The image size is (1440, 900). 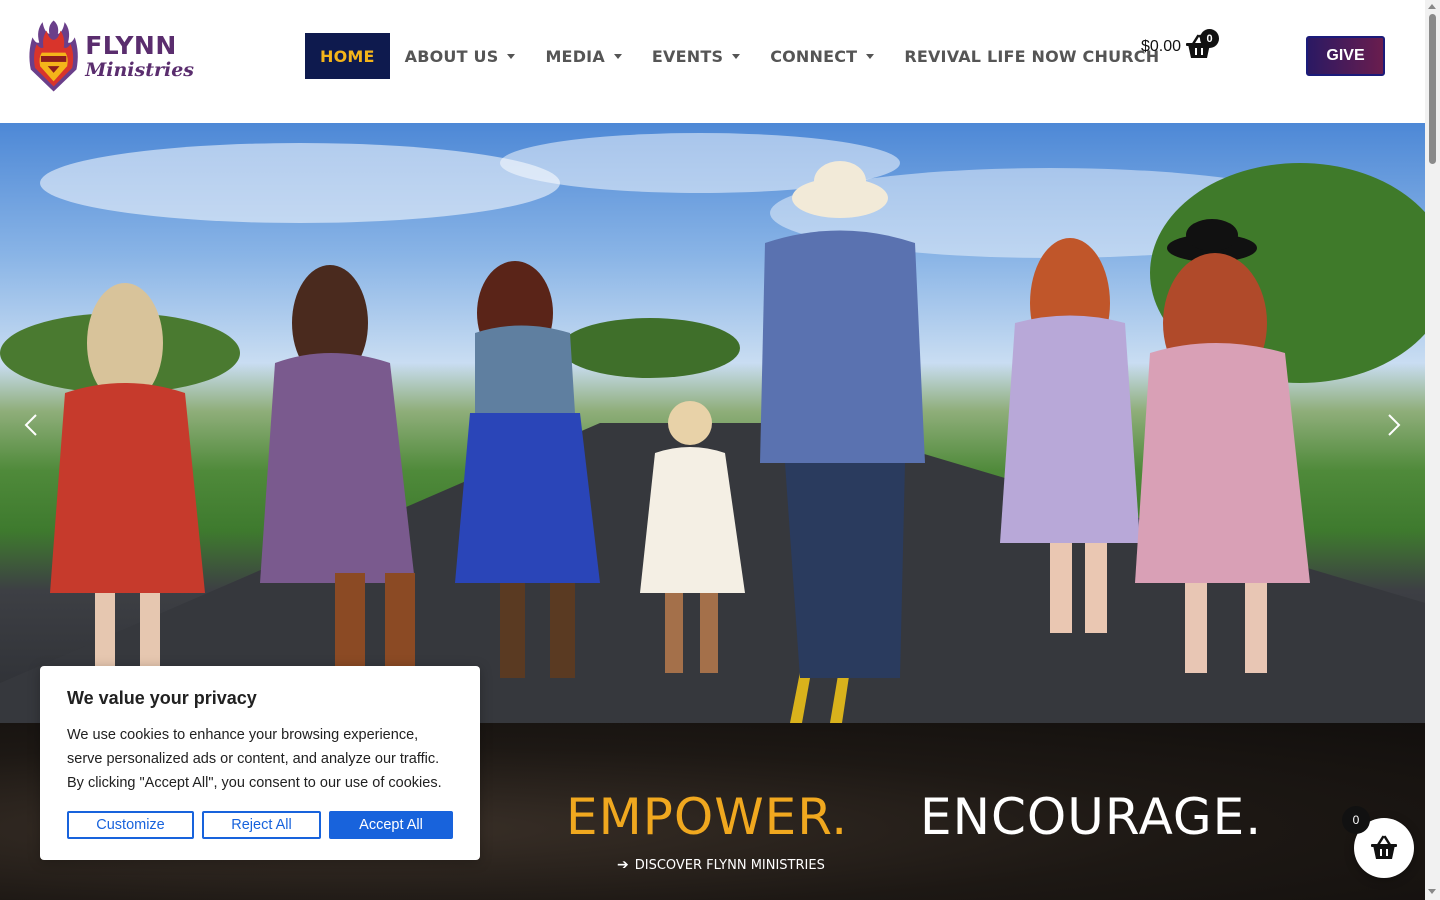 What do you see at coordinates (814, 56) in the screenshot?
I see `nav-item-label: CONNECT` at bounding box center [814, 56].